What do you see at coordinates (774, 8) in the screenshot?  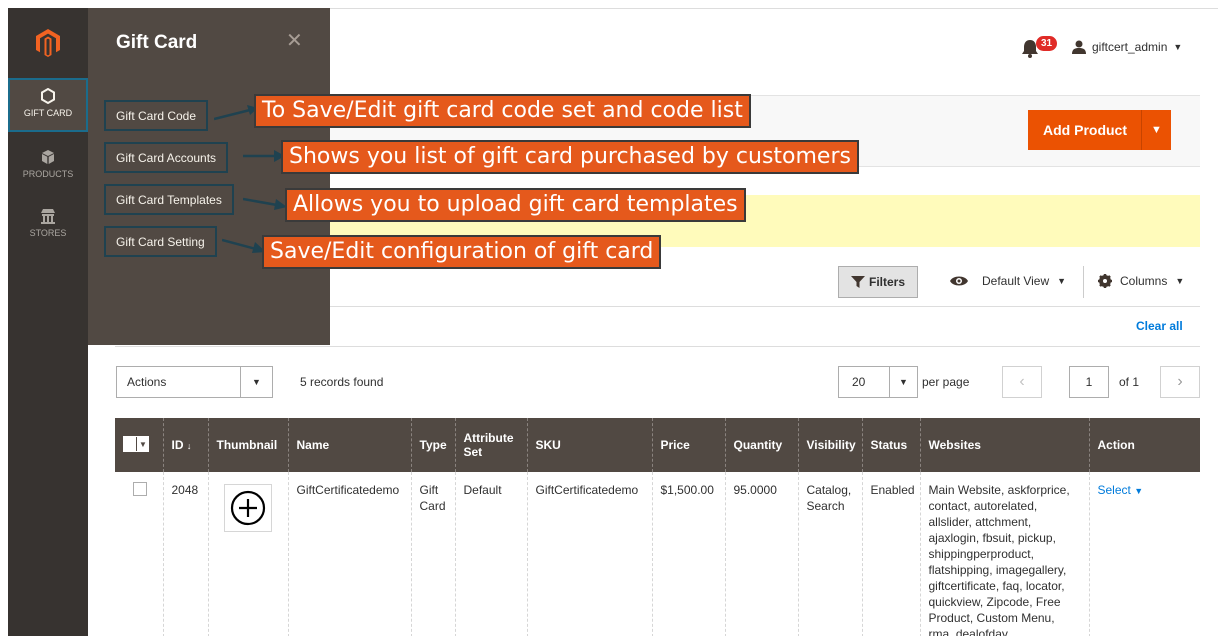 I see `header-border` at bounding box center [774, 8].